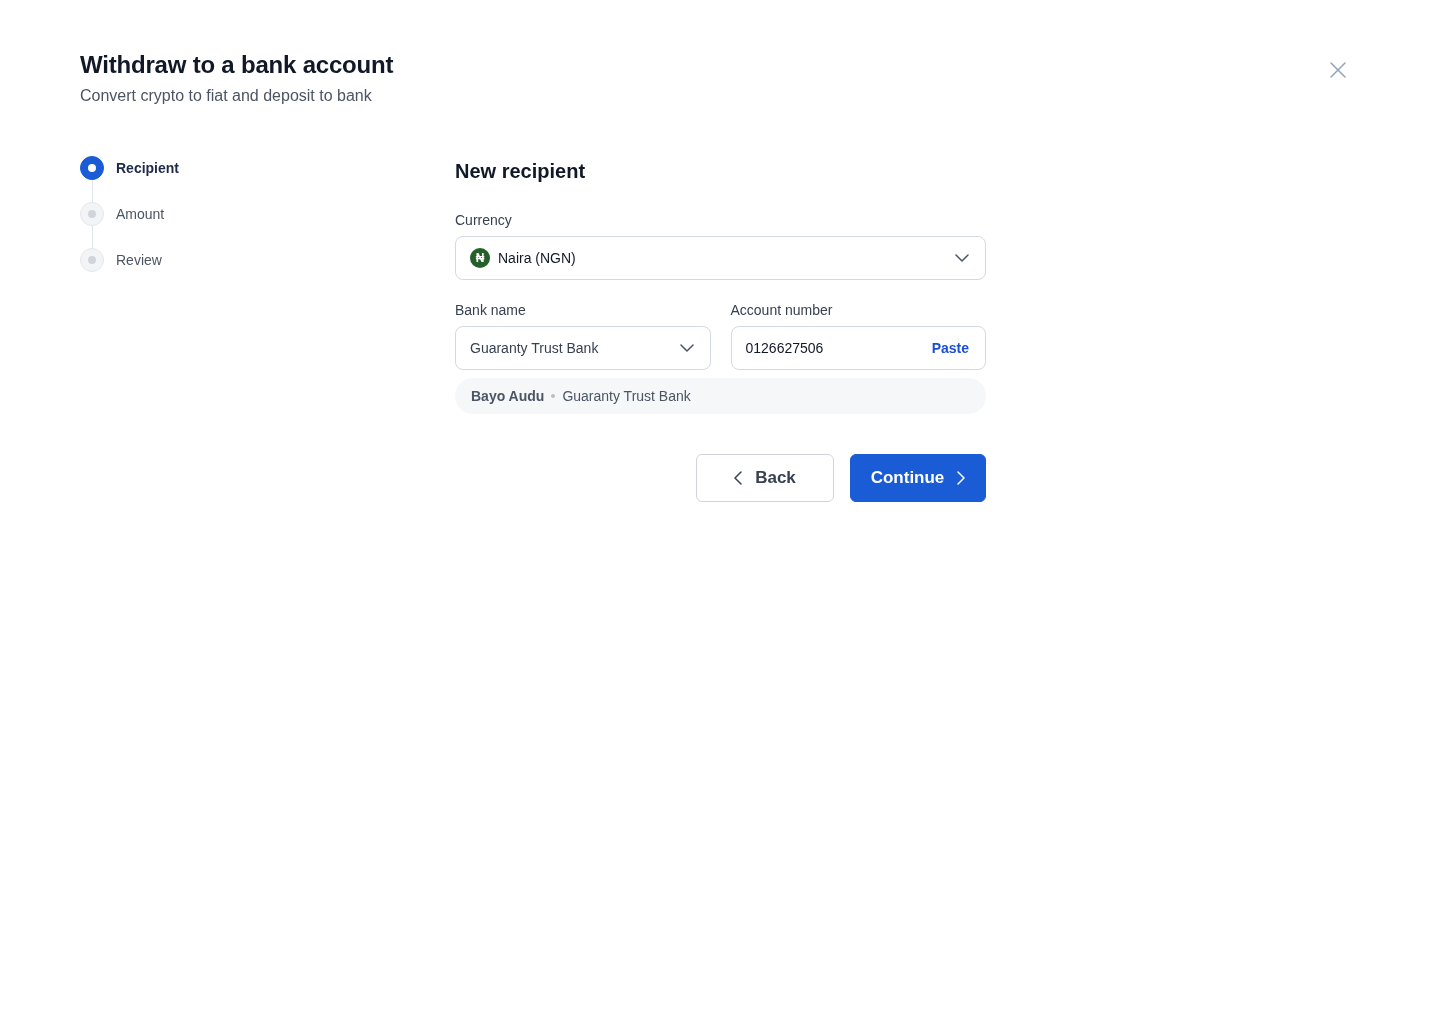 This screenshot has height=1024, width=1440. I want to click on paste-button: Paste, so click(950, 348).